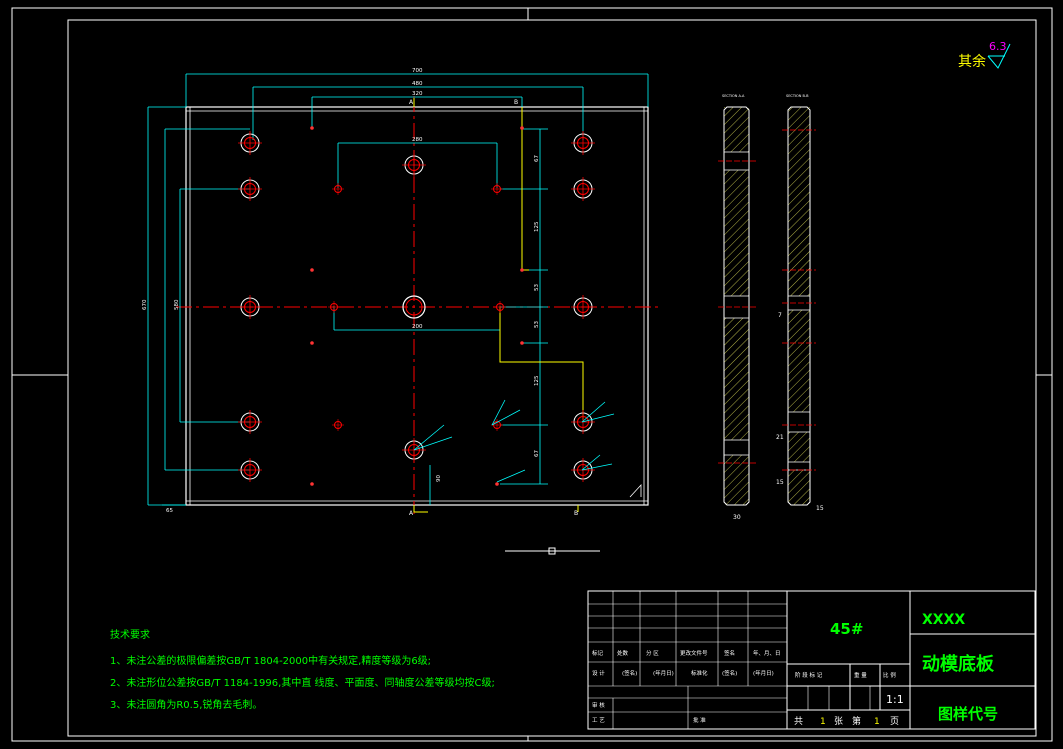 Image resolution: width=1063 pixels, height=749 pixels. What do you see at coordinates (537, 324) in the screenshot?
I see `dim-v-53b: 53` at bounding box center [537, 324].